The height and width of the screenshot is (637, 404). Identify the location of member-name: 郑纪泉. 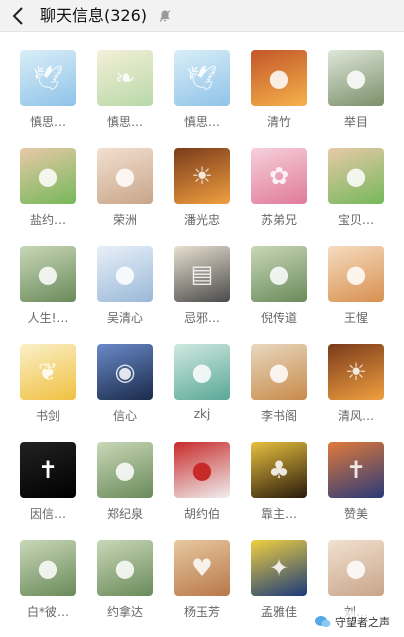
(124, 514).